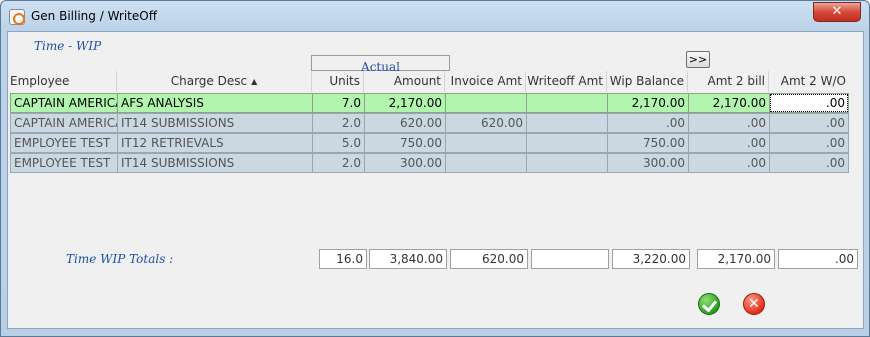  What do you see at coordinates (709, 304) in the screenshot?
I see `check-icon` at bounding box center [709, 304].